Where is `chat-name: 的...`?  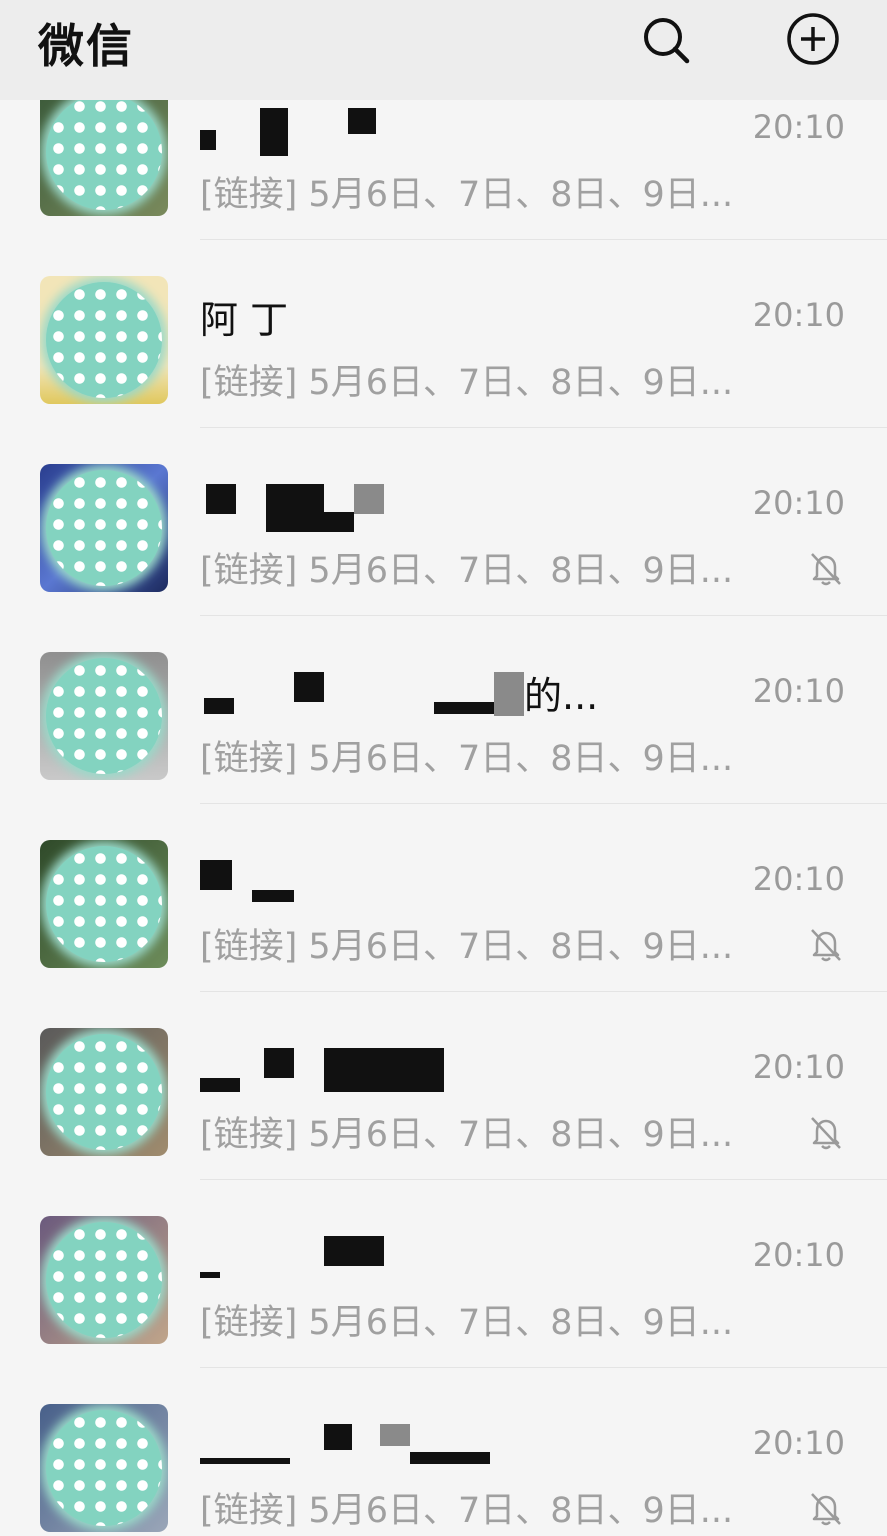 chat-name: 的... is located at coordinates (430, 696).